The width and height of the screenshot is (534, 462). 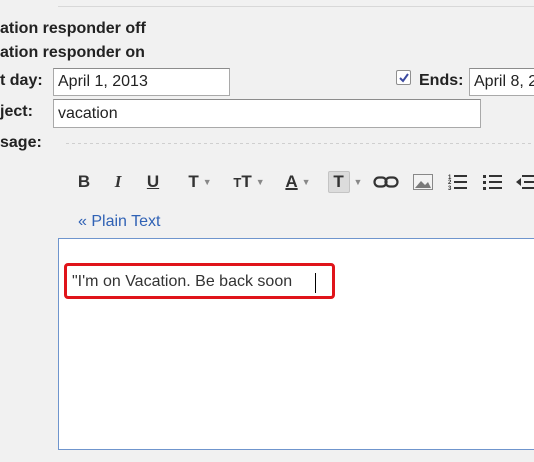 What do you see at coordinates (21, 142) in the screenshot?
I see `message-label: sage:` at bounding box center [21, 142].